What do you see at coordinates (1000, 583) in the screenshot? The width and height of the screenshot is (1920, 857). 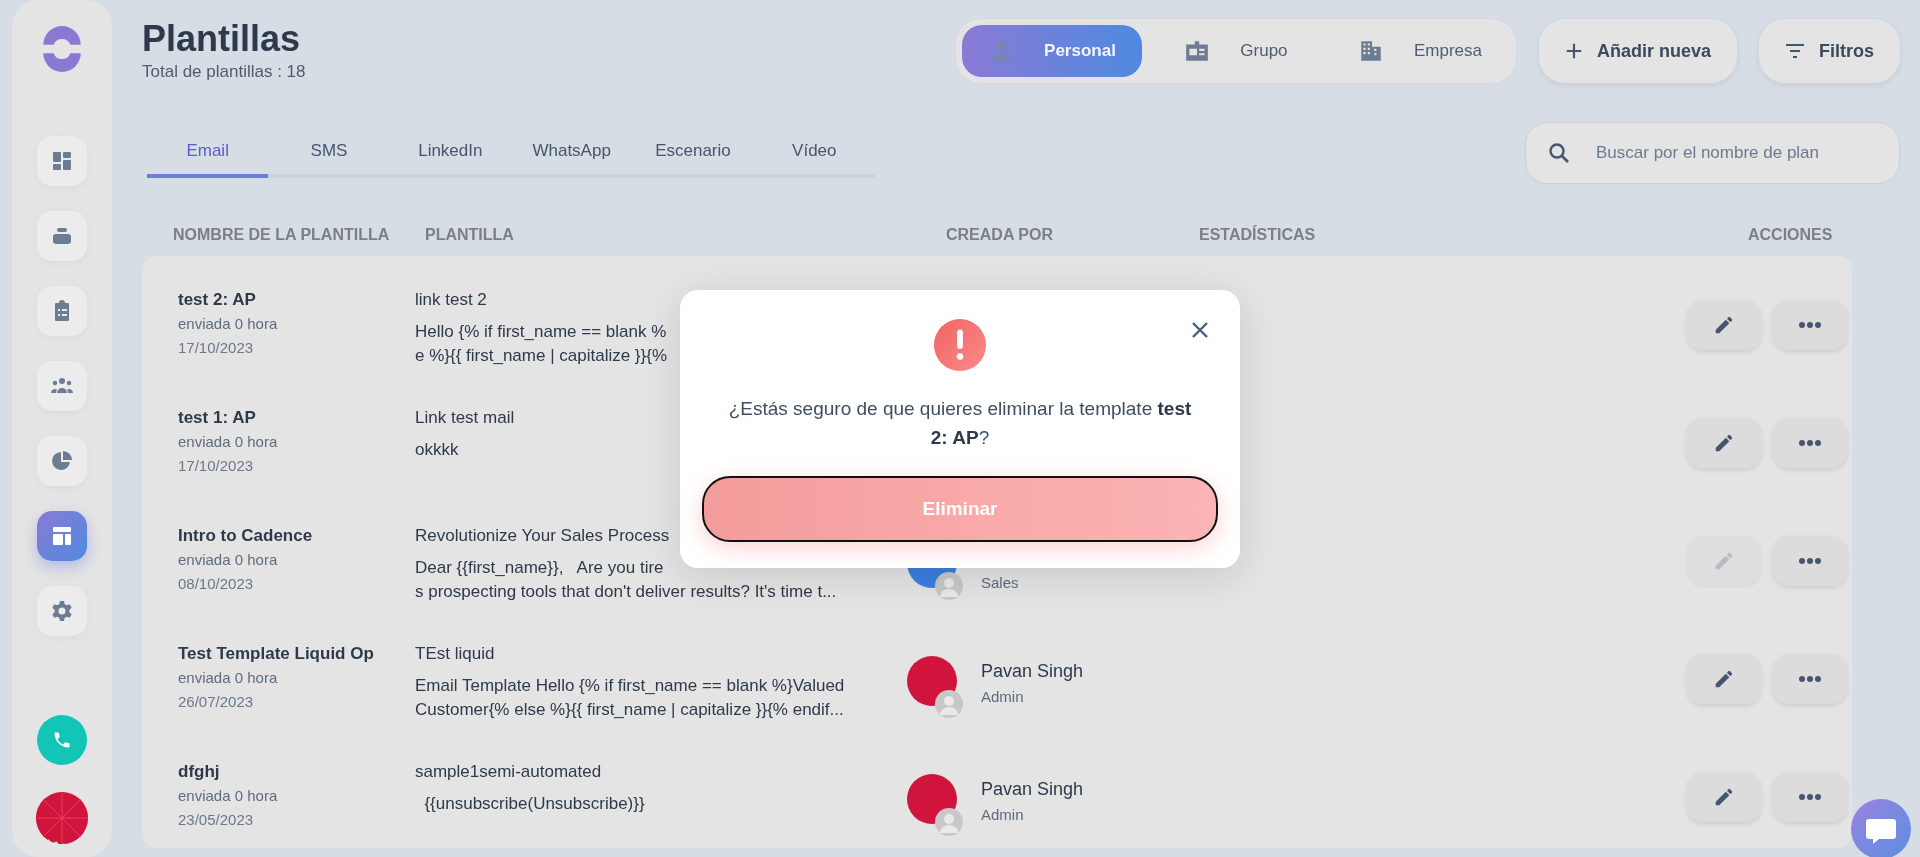 I see `creator-role: Sales` at bounding box center [1000, 583].